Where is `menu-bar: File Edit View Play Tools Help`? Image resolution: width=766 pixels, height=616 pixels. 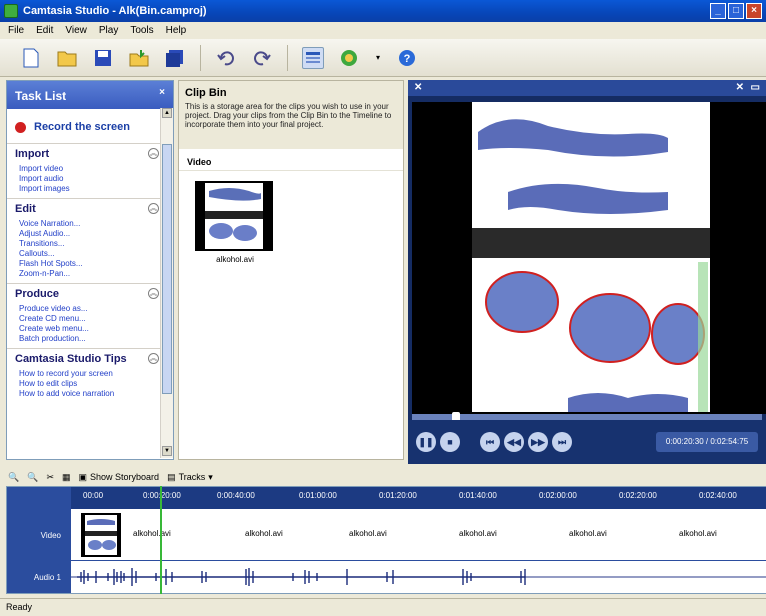
menu-bar: File Edit View Play Tools Help is located at coordinates (383, 30).